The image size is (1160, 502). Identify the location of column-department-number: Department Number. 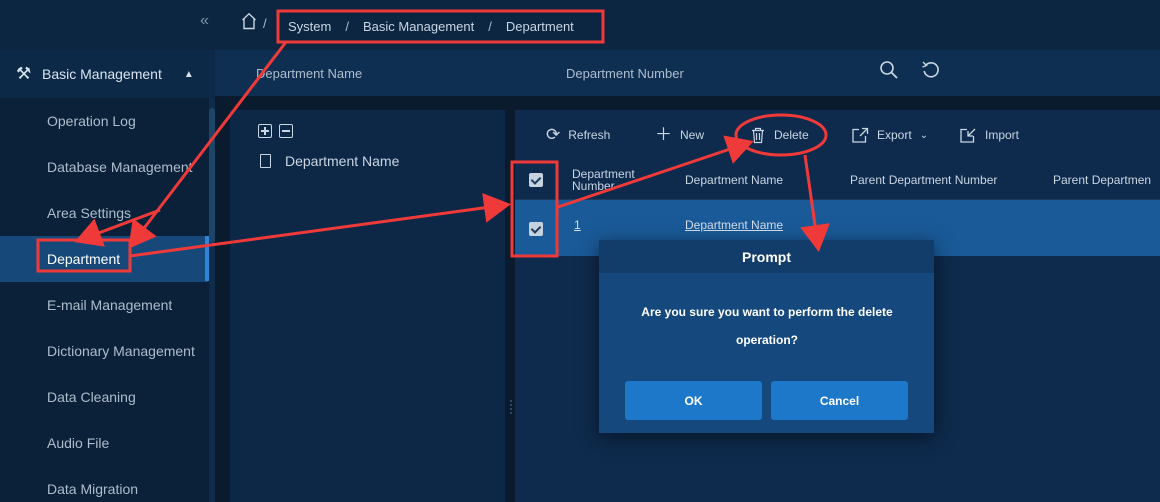
(612, 180).